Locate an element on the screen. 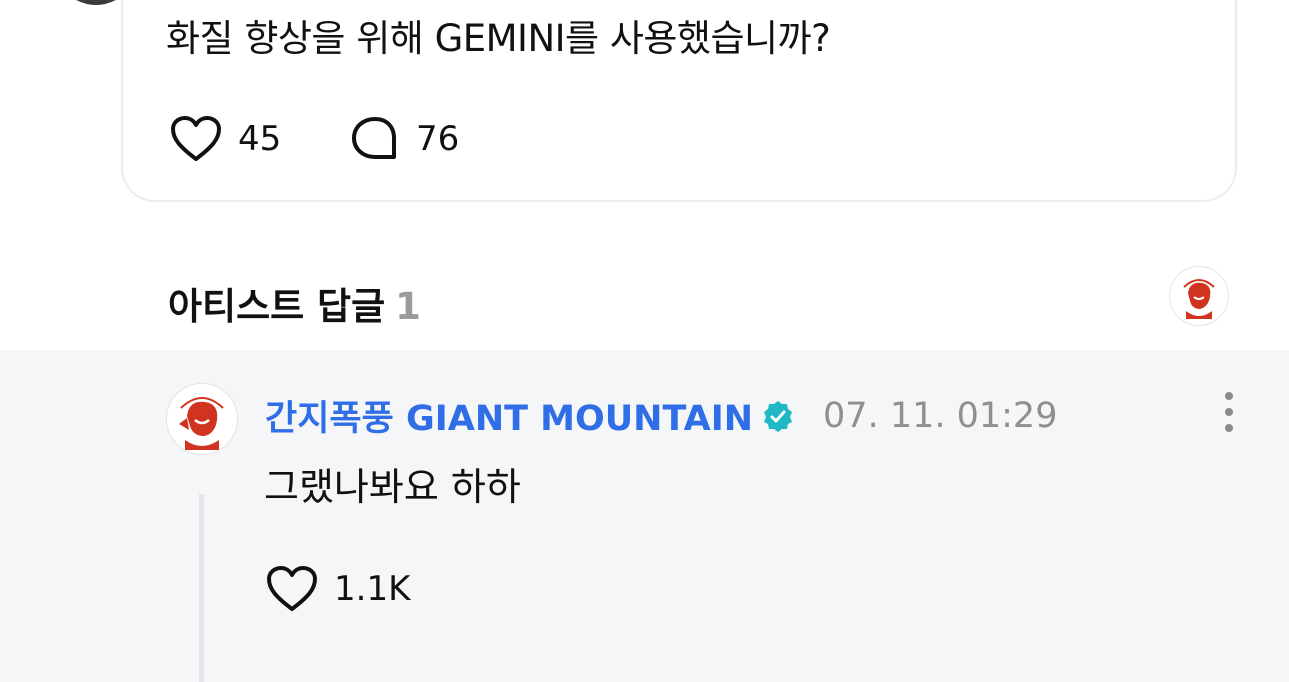  fan-like-button: 45 is located at coordinates (225, 139).